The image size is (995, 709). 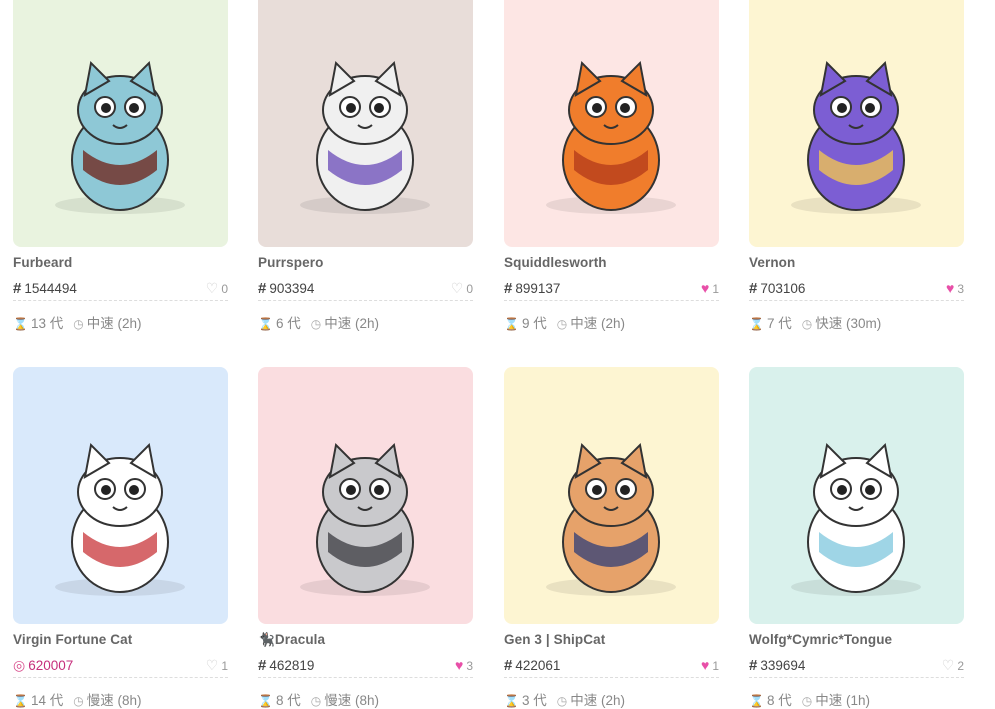 What do you see at coordinates (292, 288) in the screenshot?
I see `kitty-id: 903394` at bounding box center [292, 288].